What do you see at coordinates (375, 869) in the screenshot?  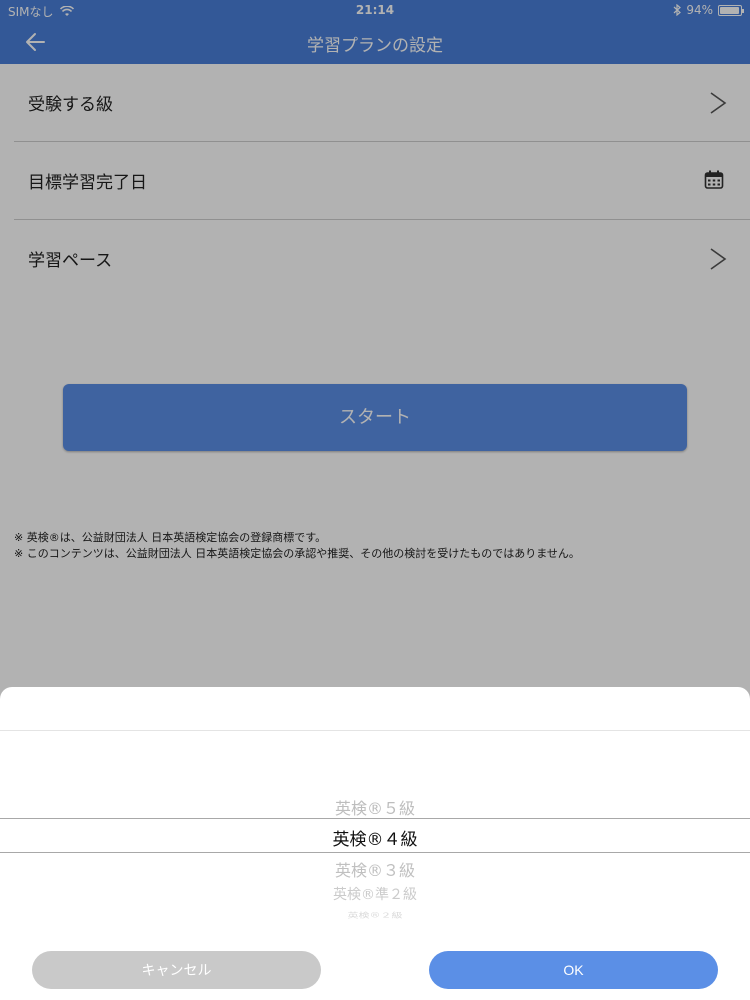 I see `picker-option: 英検®３級` at bounding box center [375, 869].